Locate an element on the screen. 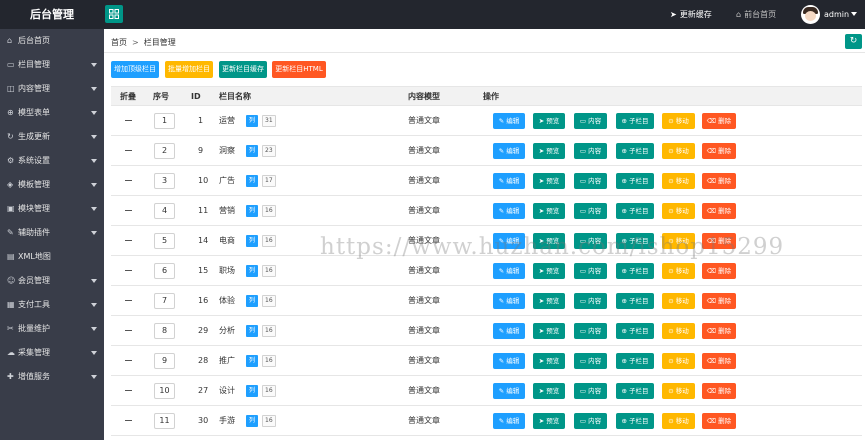  sidebar-item: ↻ 生成更新 is located at coordinates (52, 137).